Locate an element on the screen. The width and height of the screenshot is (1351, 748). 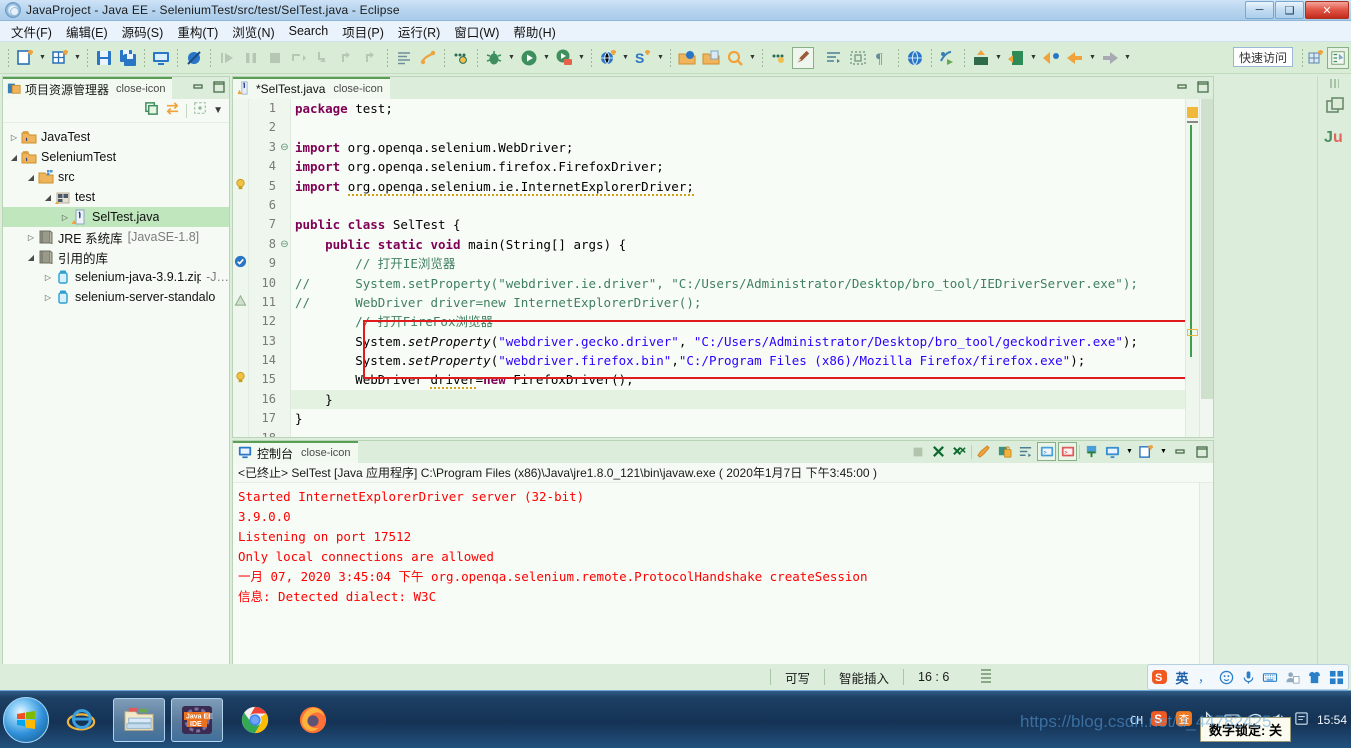
twisty-collapsed-icon: ▷ is located at coordinates (48, 297).